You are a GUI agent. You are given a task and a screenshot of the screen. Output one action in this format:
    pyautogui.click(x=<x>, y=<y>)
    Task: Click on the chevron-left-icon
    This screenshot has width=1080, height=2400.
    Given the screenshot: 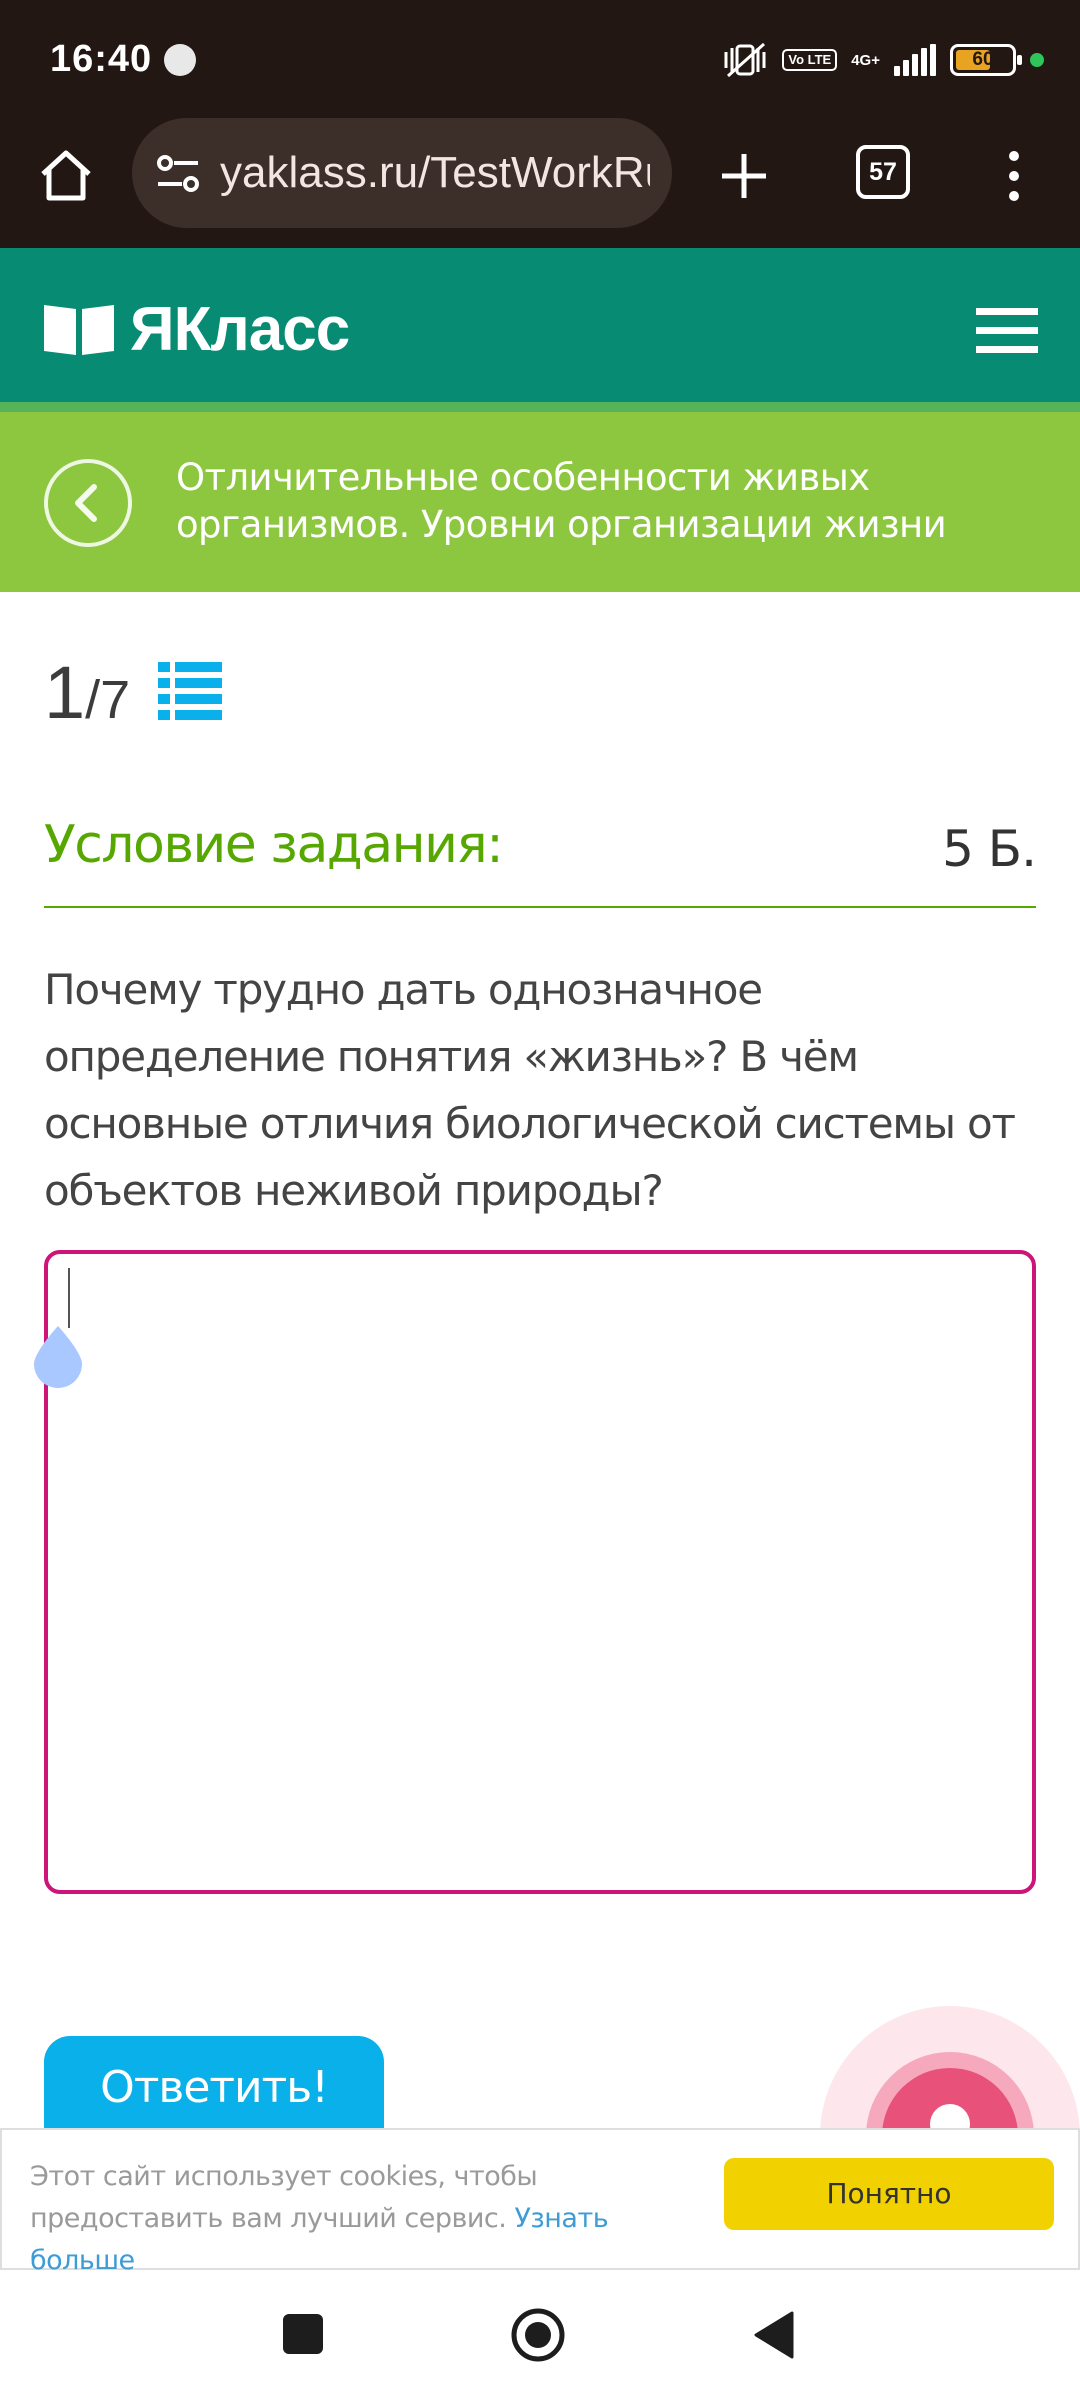 What is the action you would take?
    pyautogui.click(x=86, y=503)
    